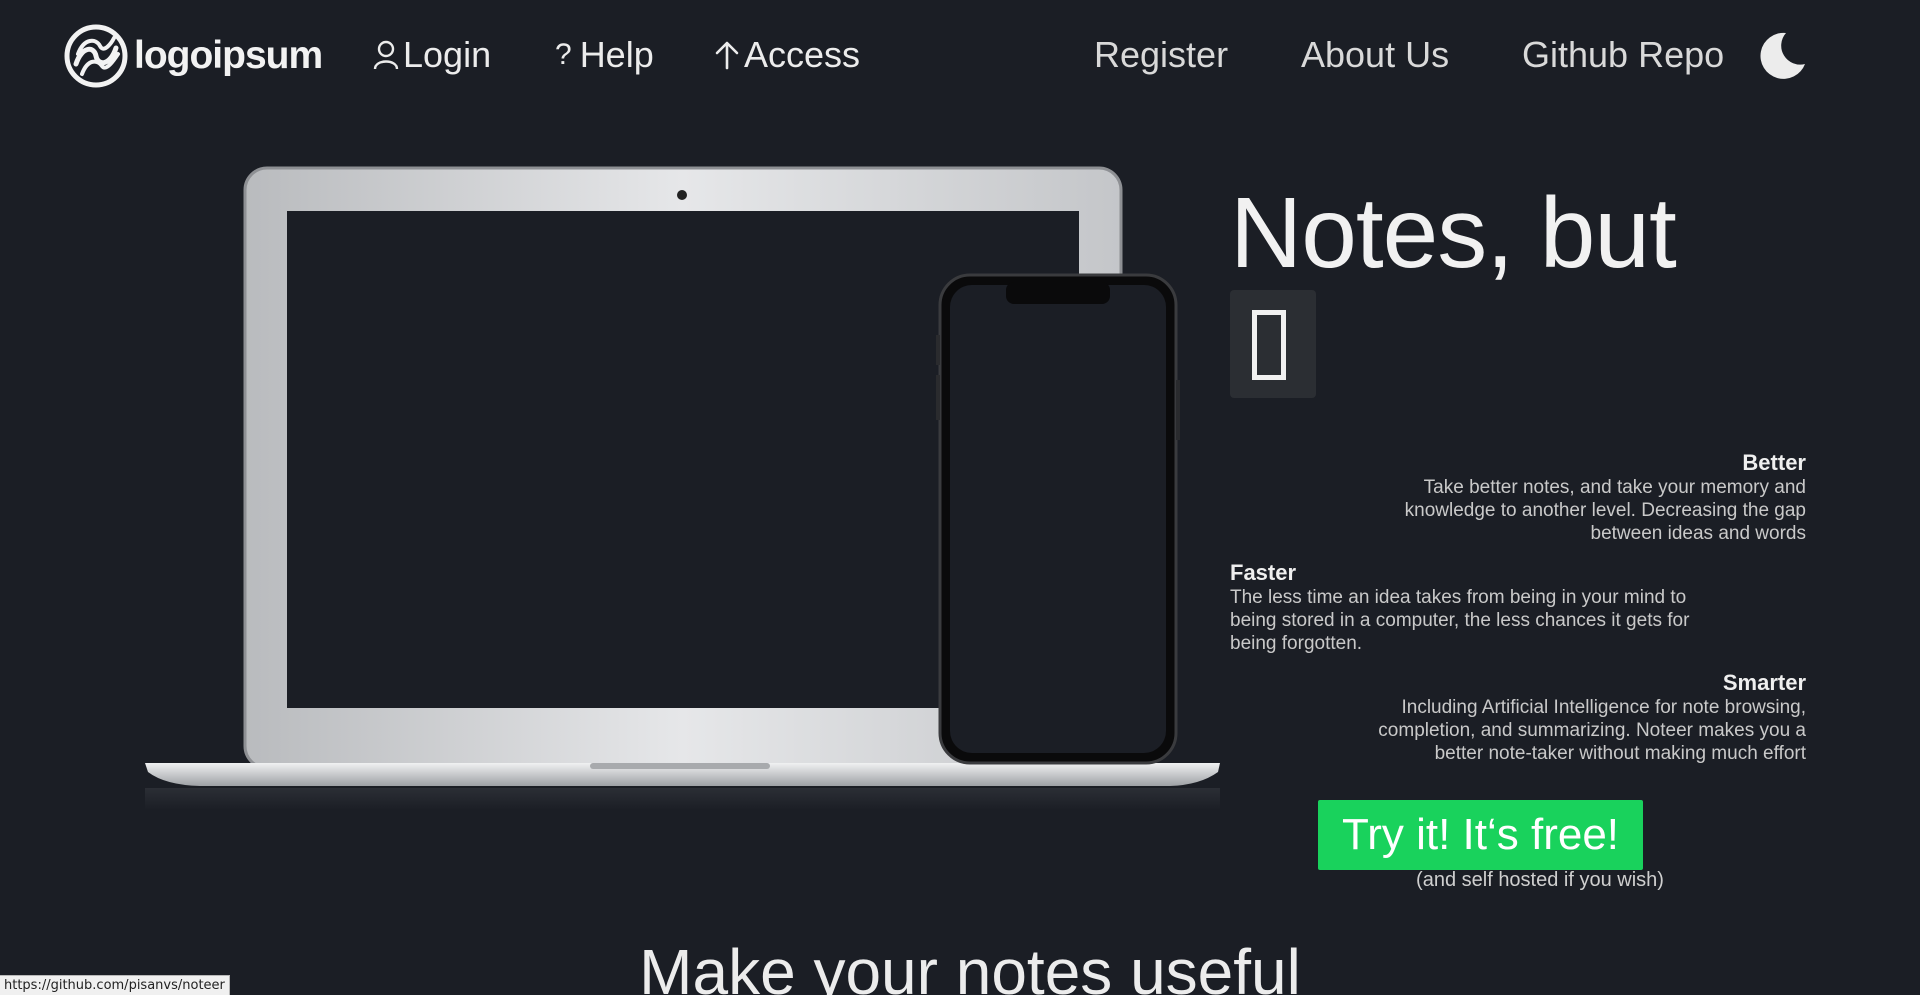 This screenshot has height=995, width=1920. What do you see at coordinates (616, 54) in the screenshot?
I see `nav-help-label: Help` at bounding box center [616, 54].